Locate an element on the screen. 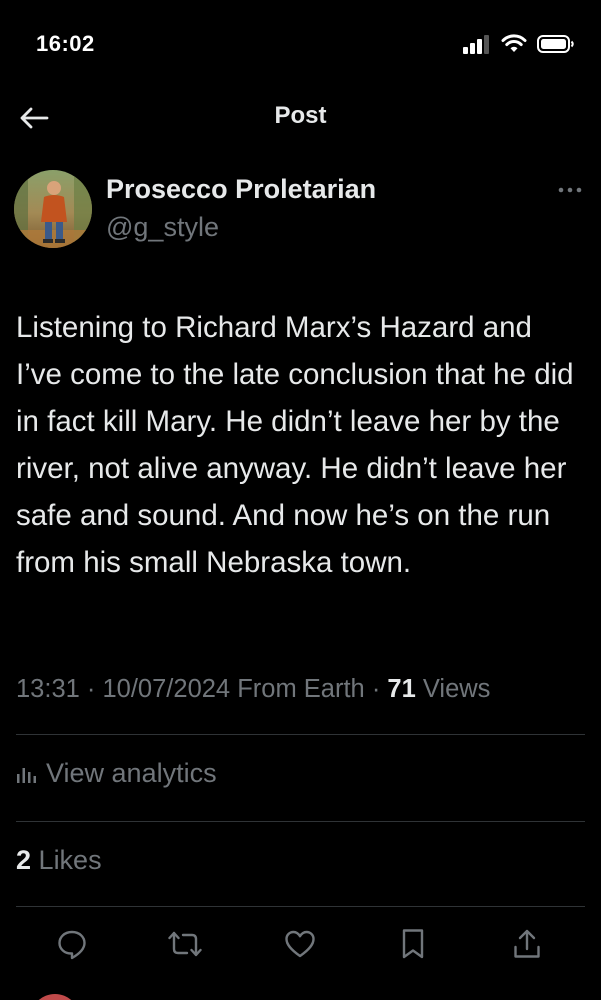 The width and height of the screenshot is (601, 1000). wifi-icon is located at coordinates (514, 43).